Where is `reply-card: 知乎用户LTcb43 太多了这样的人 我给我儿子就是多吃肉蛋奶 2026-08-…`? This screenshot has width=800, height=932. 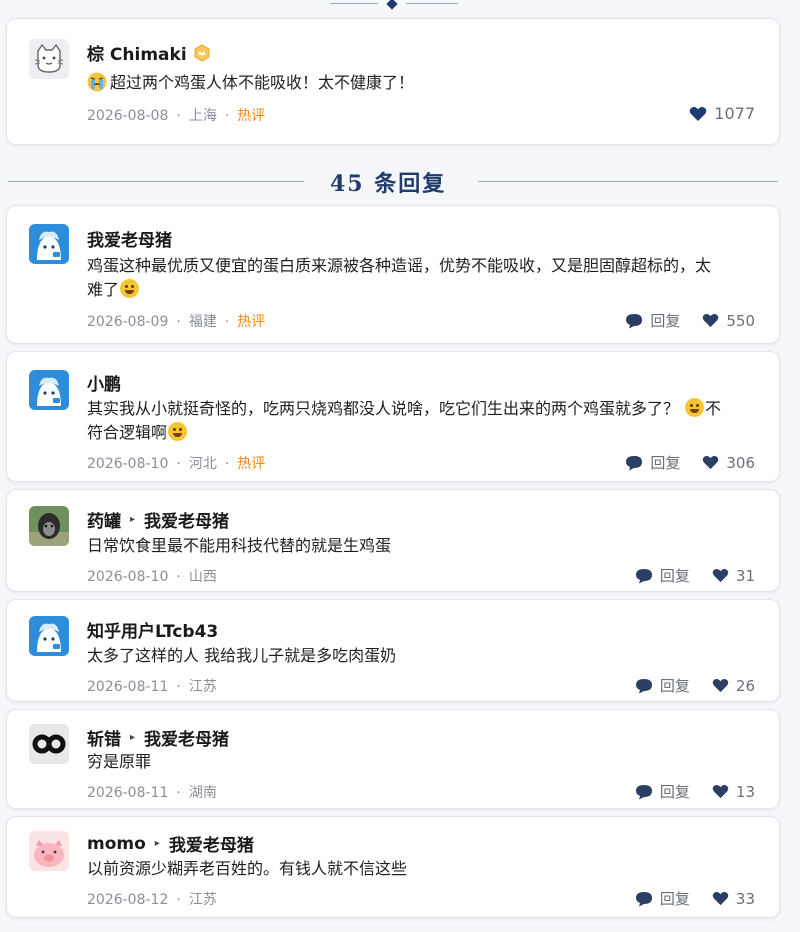 reply-card: 知乎用户LTcb43 太多了这样的人 我给我儿子就是多吃肉蛋奶 2026-08-… is located at coordinates (393, 650).